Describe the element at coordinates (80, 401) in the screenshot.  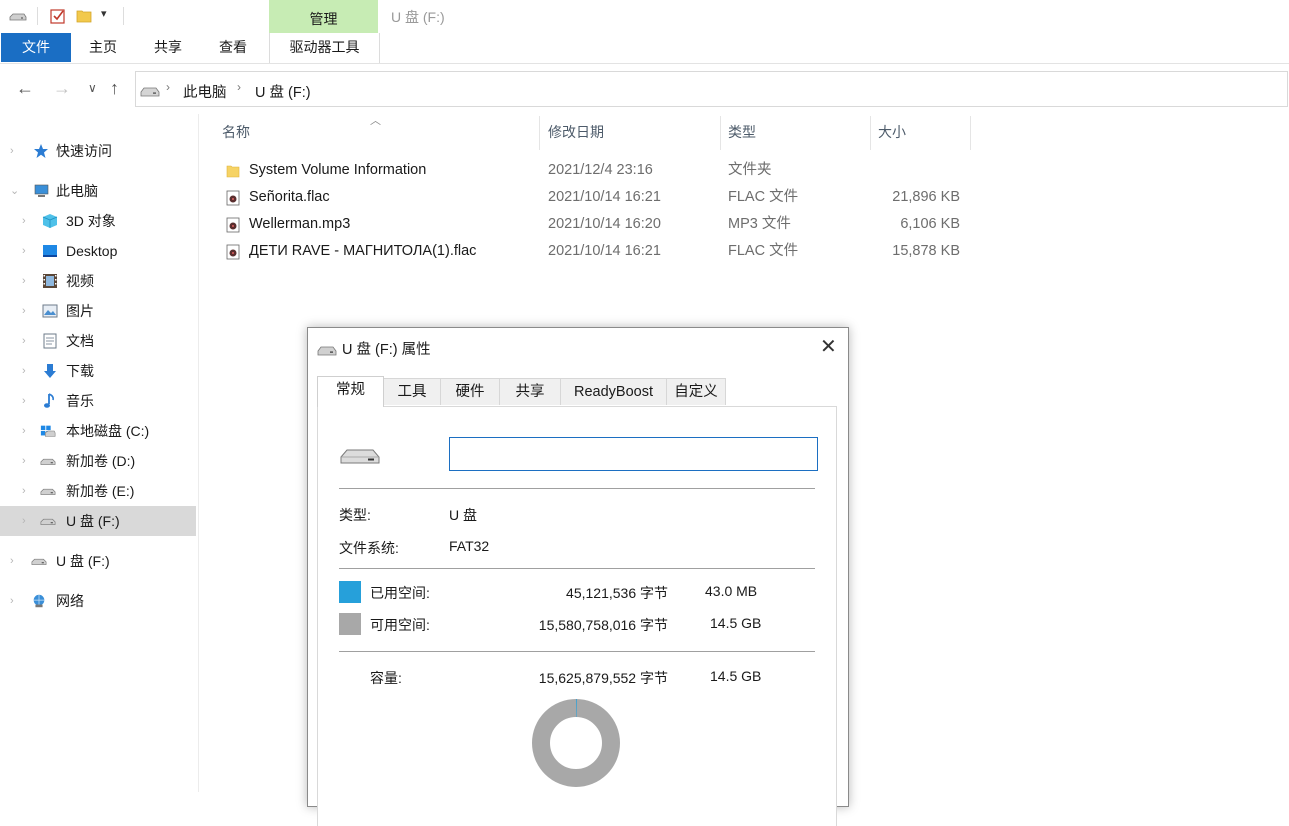
I see `sidebar-item-label: 音乐` at that location.